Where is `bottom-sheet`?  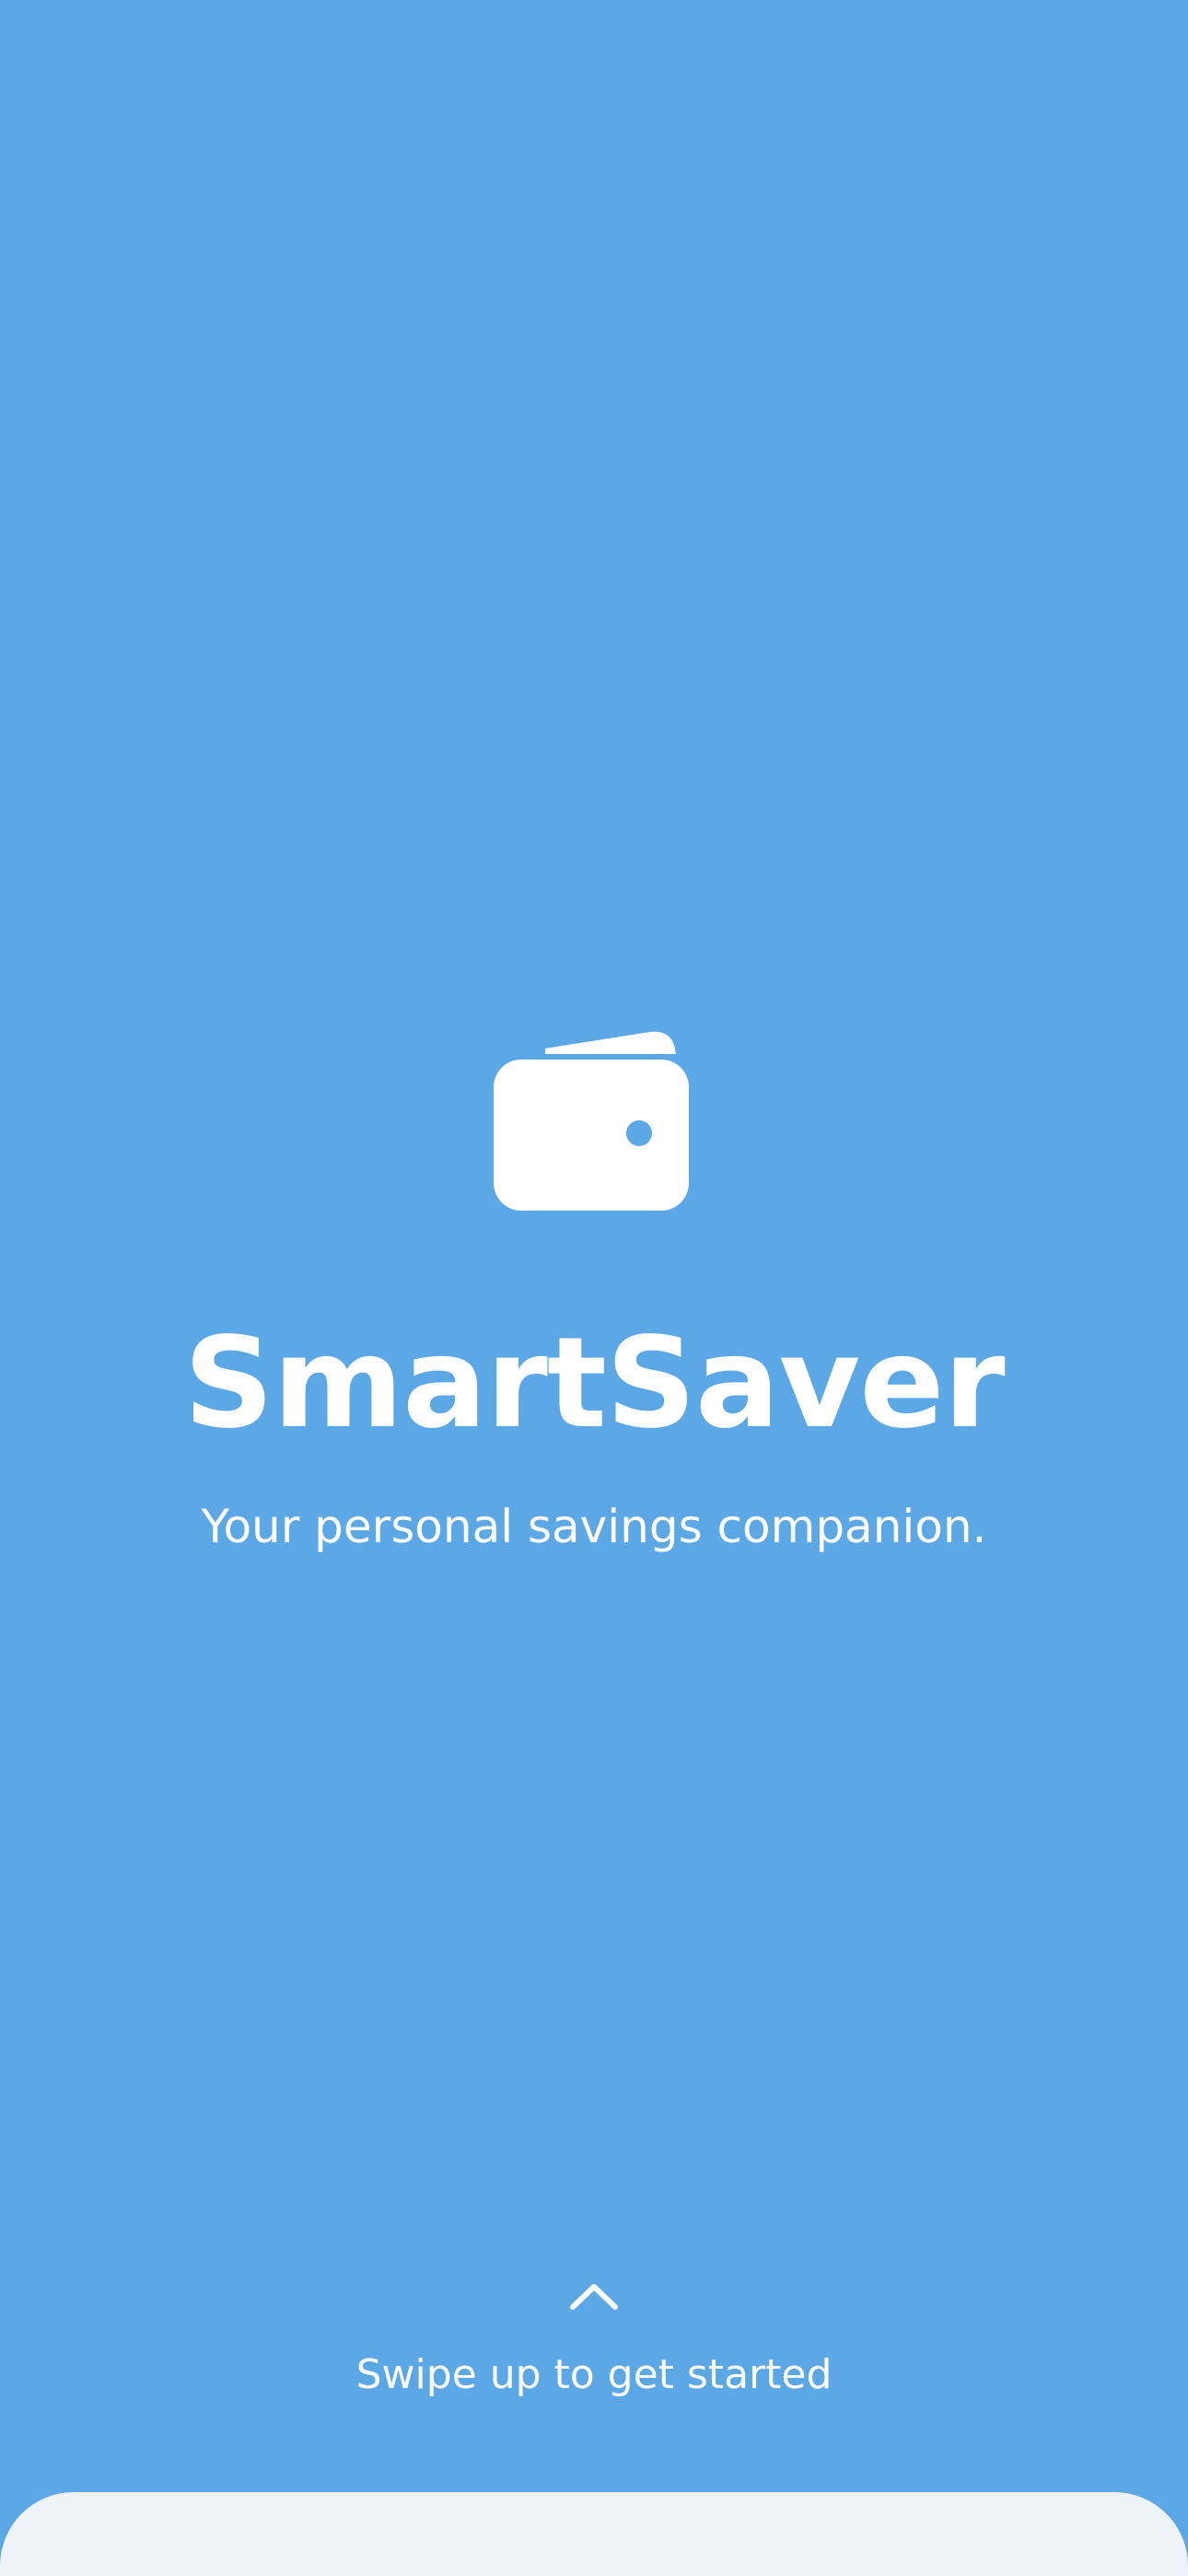 bottom-sheet is located at coordinates (594, 2534).